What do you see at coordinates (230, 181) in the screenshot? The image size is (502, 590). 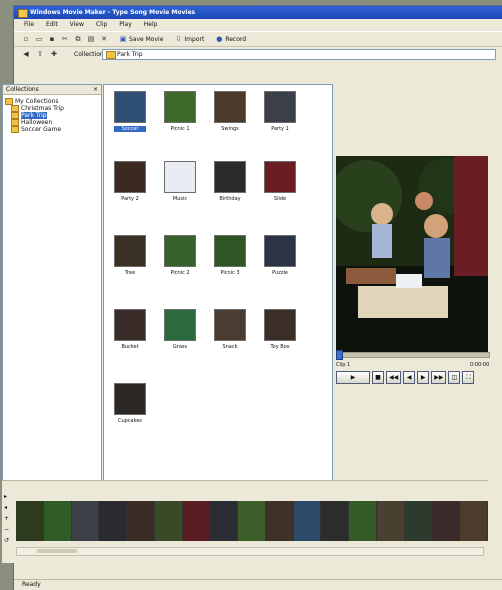 I see `clip-thumbnail: Birthday` at bounding box center [230, 181].